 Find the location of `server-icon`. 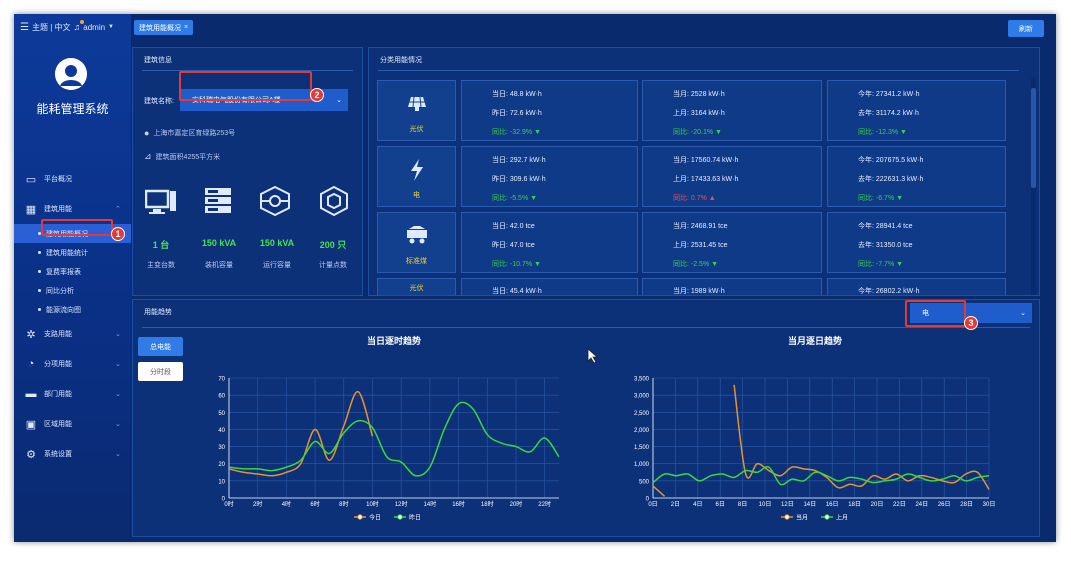

server-icon is located at coordinates (218, 200).